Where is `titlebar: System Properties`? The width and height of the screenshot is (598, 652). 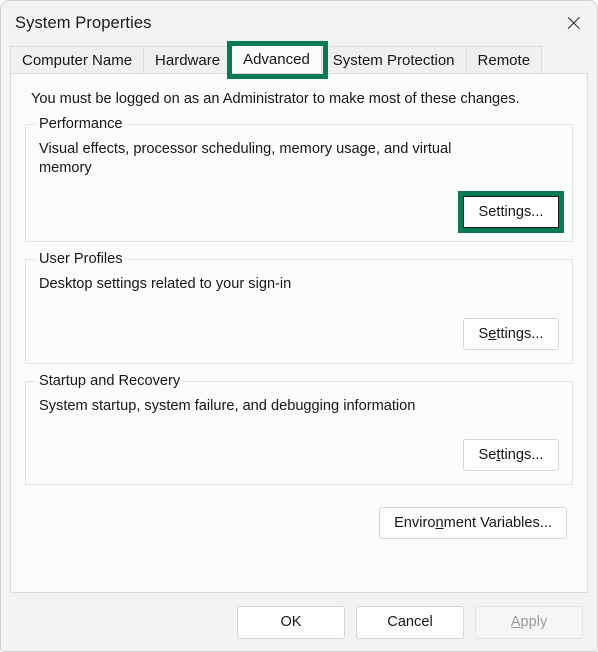
titlebar: System Properties is located at coordinates (299, 23).